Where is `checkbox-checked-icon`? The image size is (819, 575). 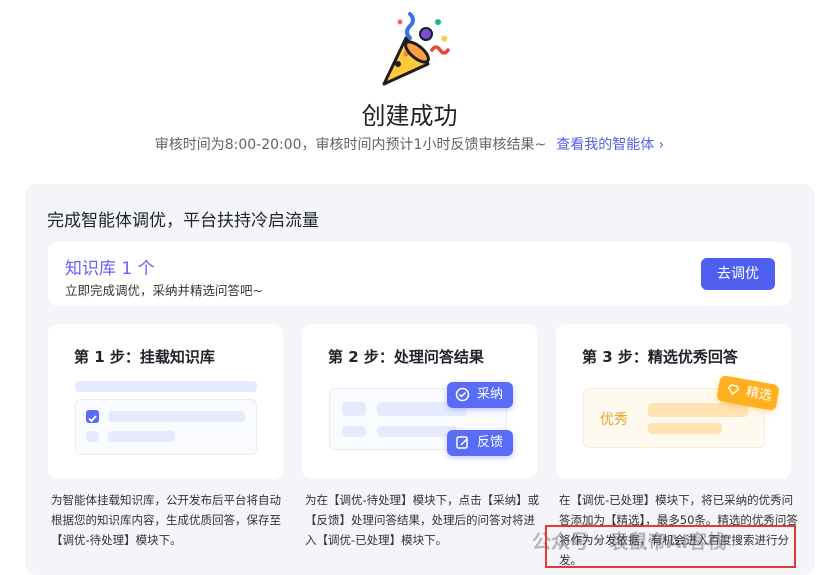 checkbox-checked-icon is located at coordinates (92, 416).